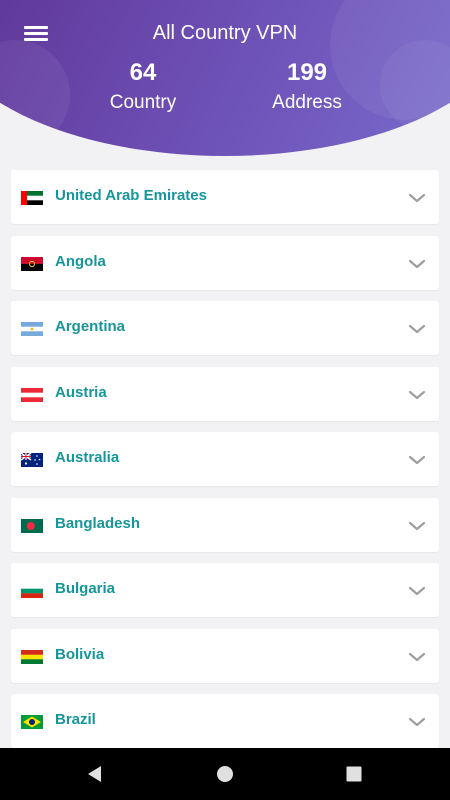  What do you see at coordinates (225, 328) in the screenshot?
I see `country-row-argentina: Argentina` at bounding box center [225, 328].